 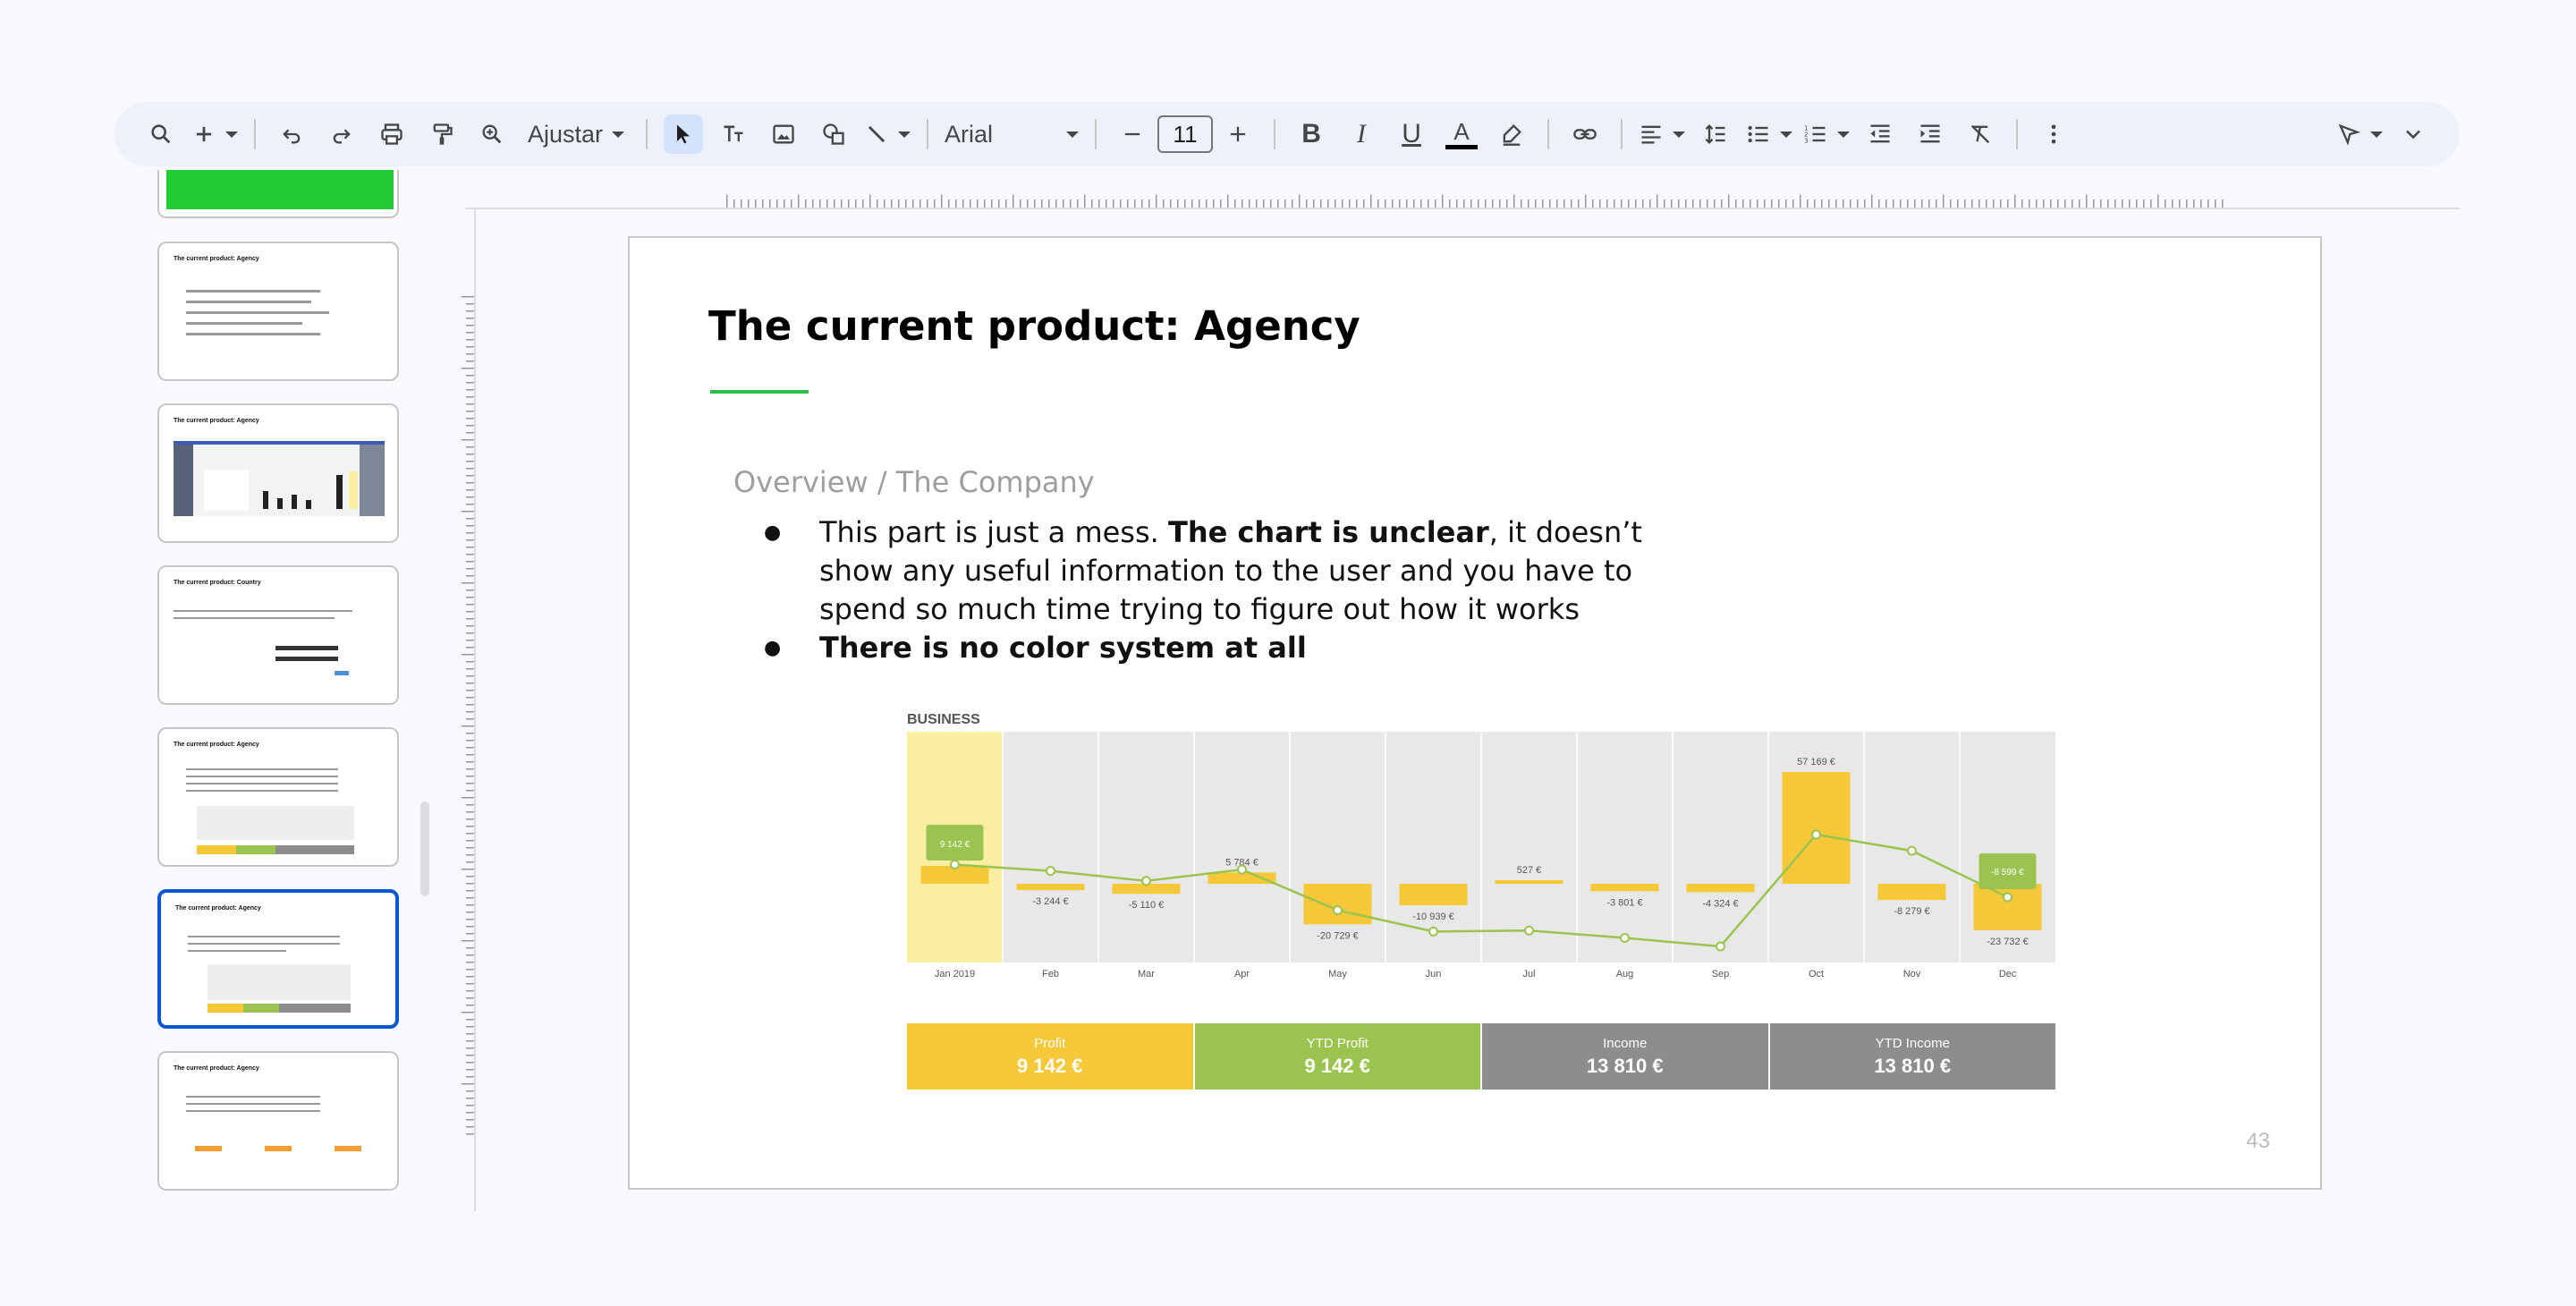 What do you see at coordinates (1913, 1066) in the screenshot?
I see `kpi-value: 13 810 €` at bounding box center [1913, 1066].